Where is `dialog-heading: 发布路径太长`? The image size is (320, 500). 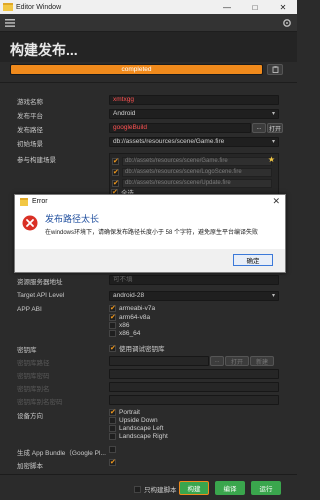
dialog-heading: 发布路径太长 is located at coordinates (72, 219).